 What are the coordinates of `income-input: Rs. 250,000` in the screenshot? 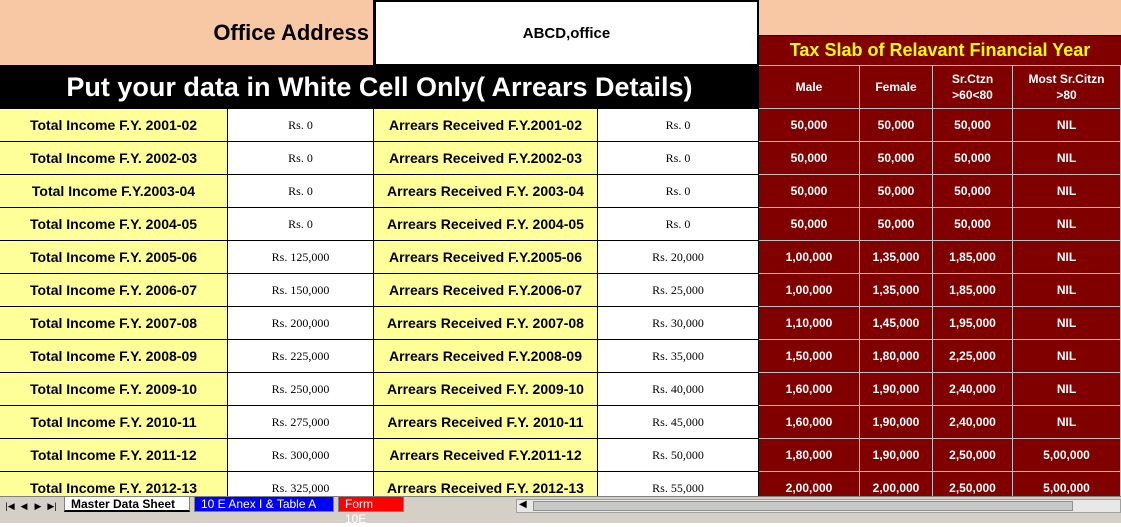 It's located at (301, 389).